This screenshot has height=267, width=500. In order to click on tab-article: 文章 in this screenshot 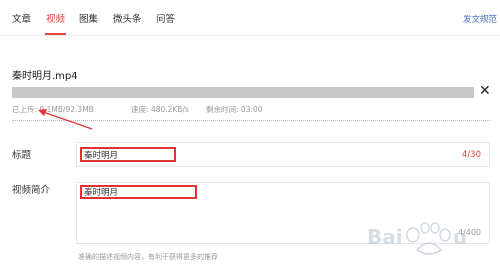, I will do `click(21, 18)`.